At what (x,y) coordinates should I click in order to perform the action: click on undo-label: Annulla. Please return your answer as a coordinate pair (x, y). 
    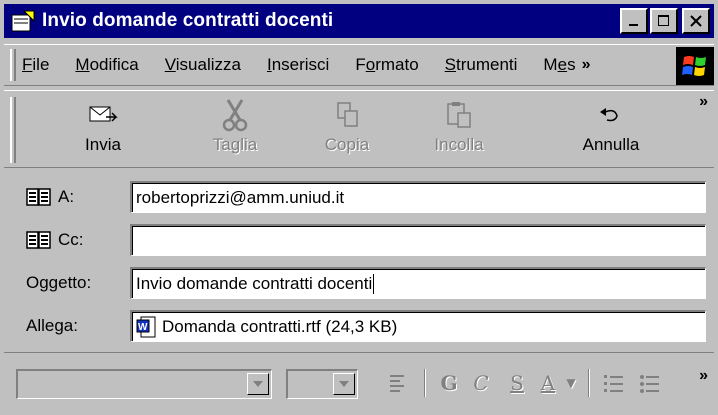
    Looking at the image, I should click on (611, 144).